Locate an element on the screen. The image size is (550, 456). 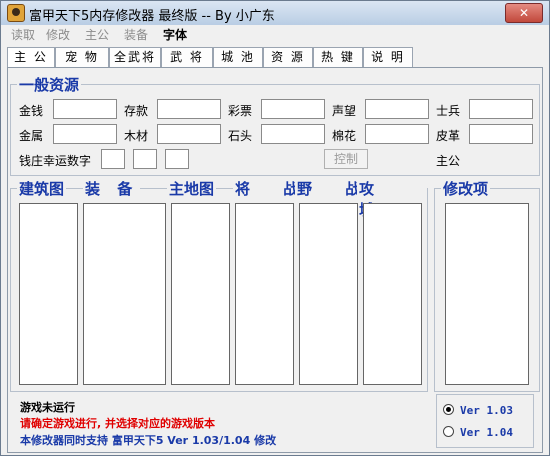
cotton-field is located at coordinates (397, 134).